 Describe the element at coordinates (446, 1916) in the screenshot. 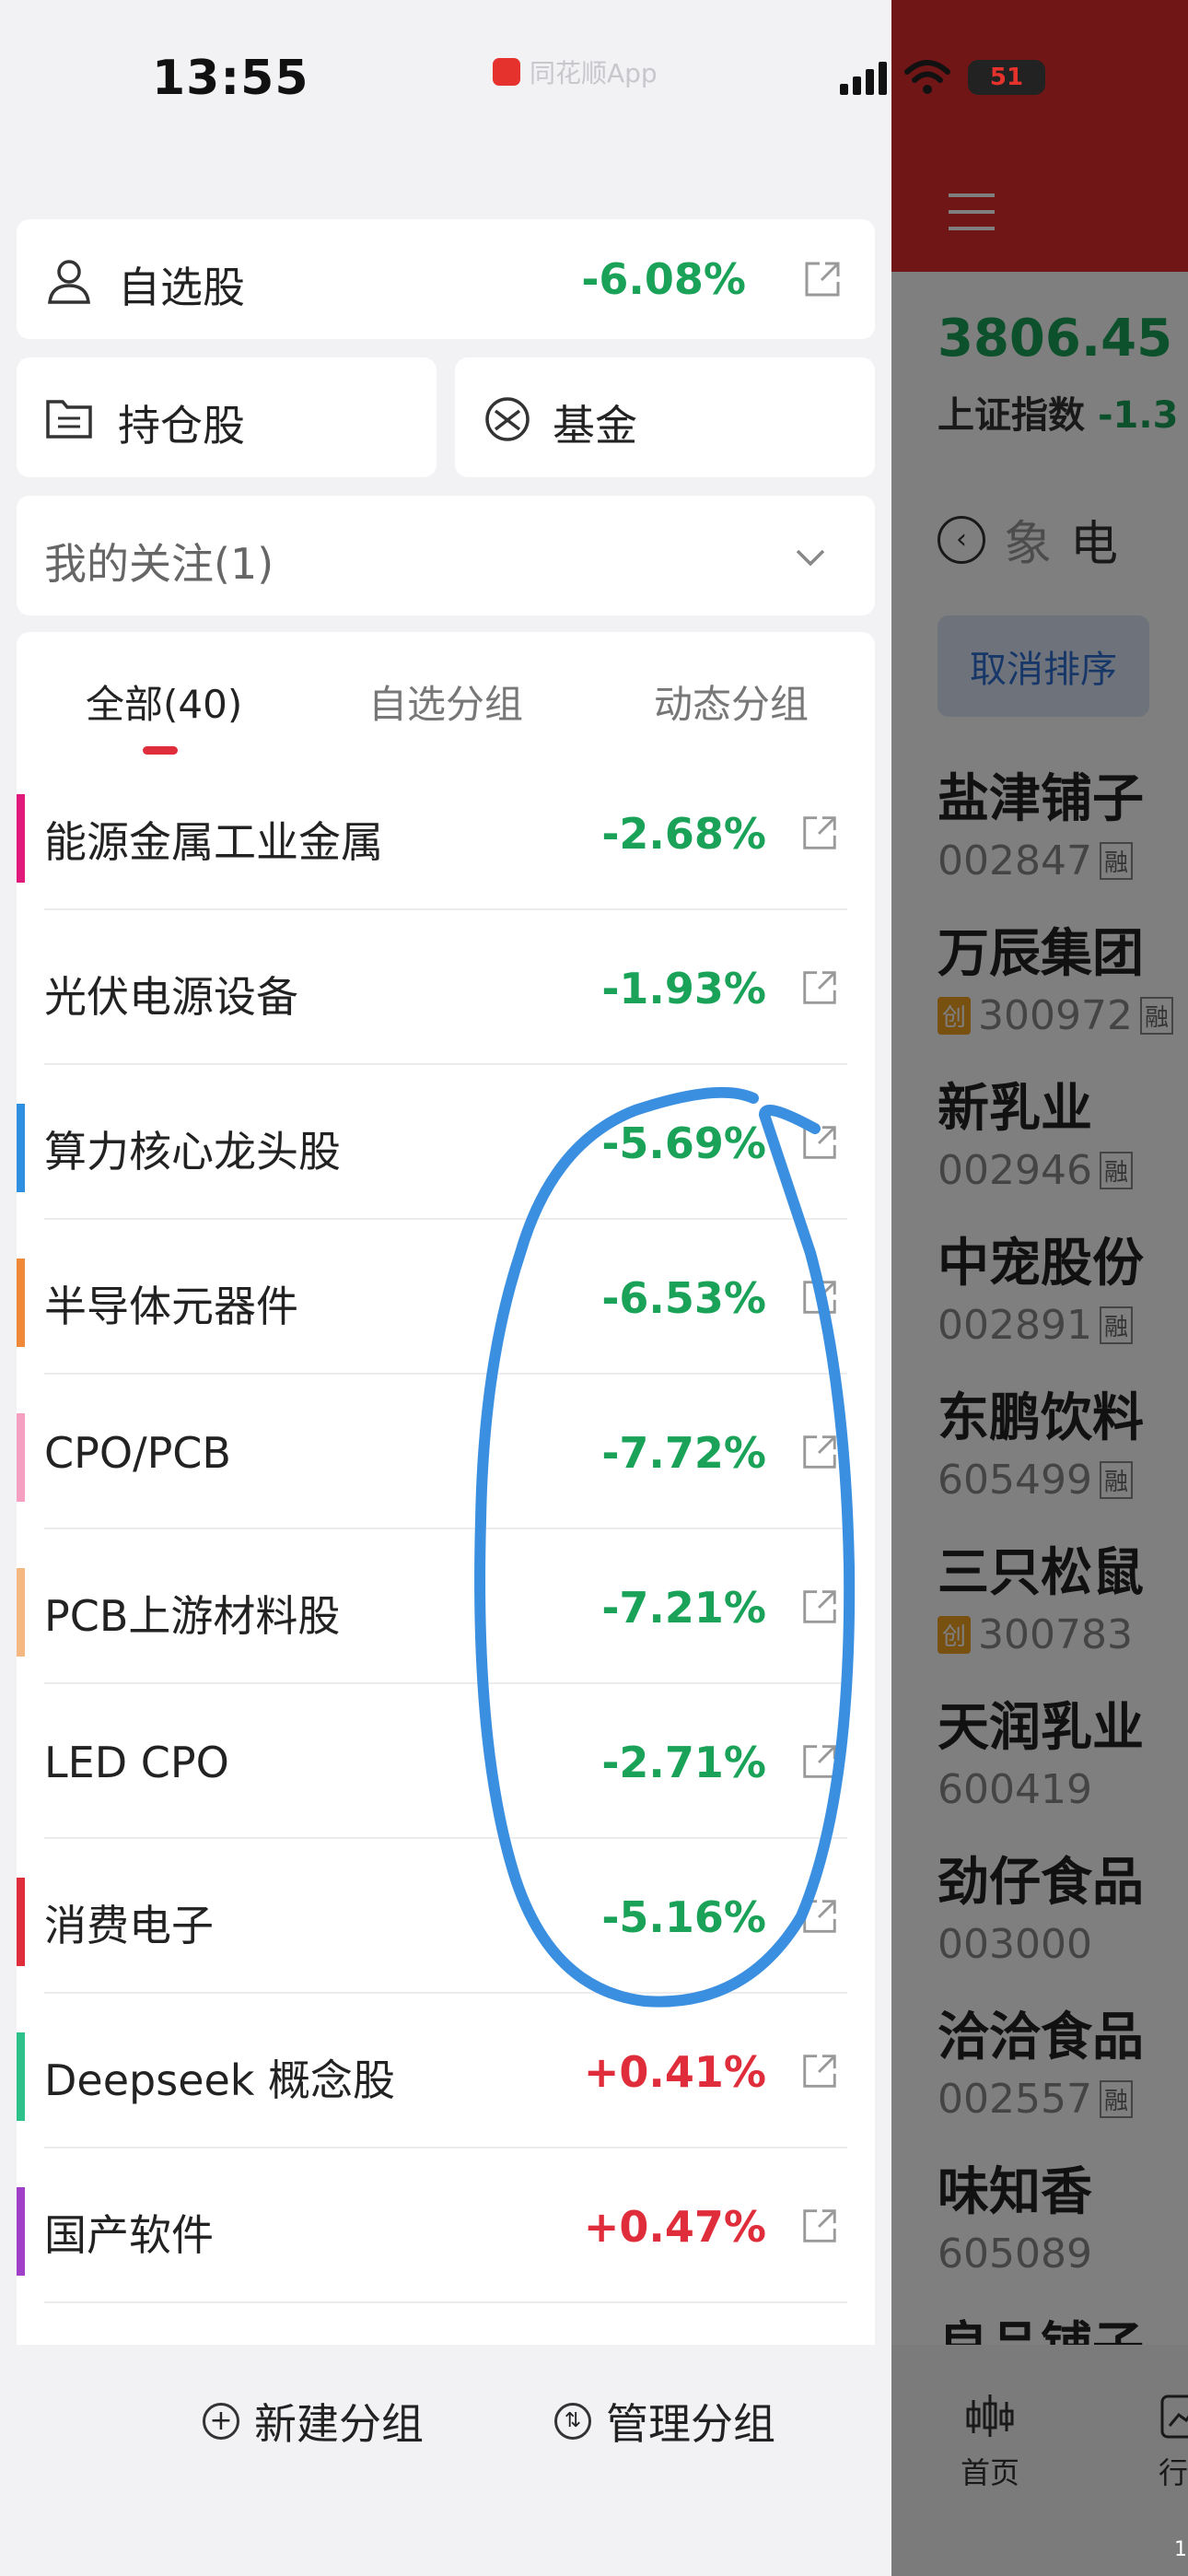

I see `group-row: 消费电子 -5.16%` at that location.